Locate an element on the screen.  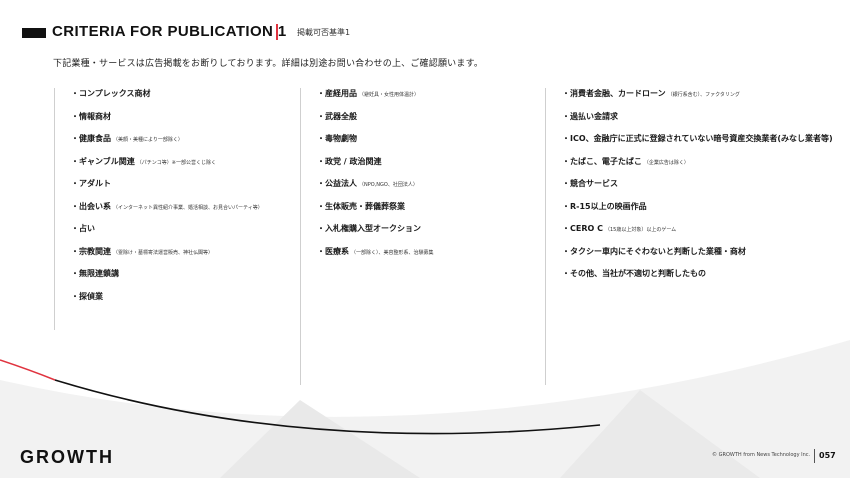
criteria-item-label: ・たばこ、電子たばこ is located at coordinates (602, 161).